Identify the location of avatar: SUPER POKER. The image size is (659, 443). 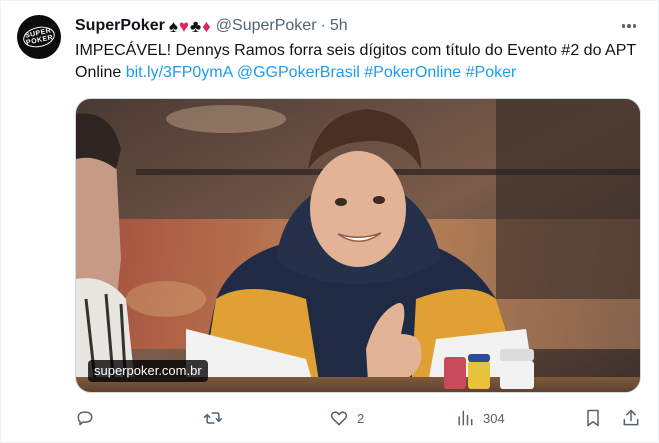
(39, 37).